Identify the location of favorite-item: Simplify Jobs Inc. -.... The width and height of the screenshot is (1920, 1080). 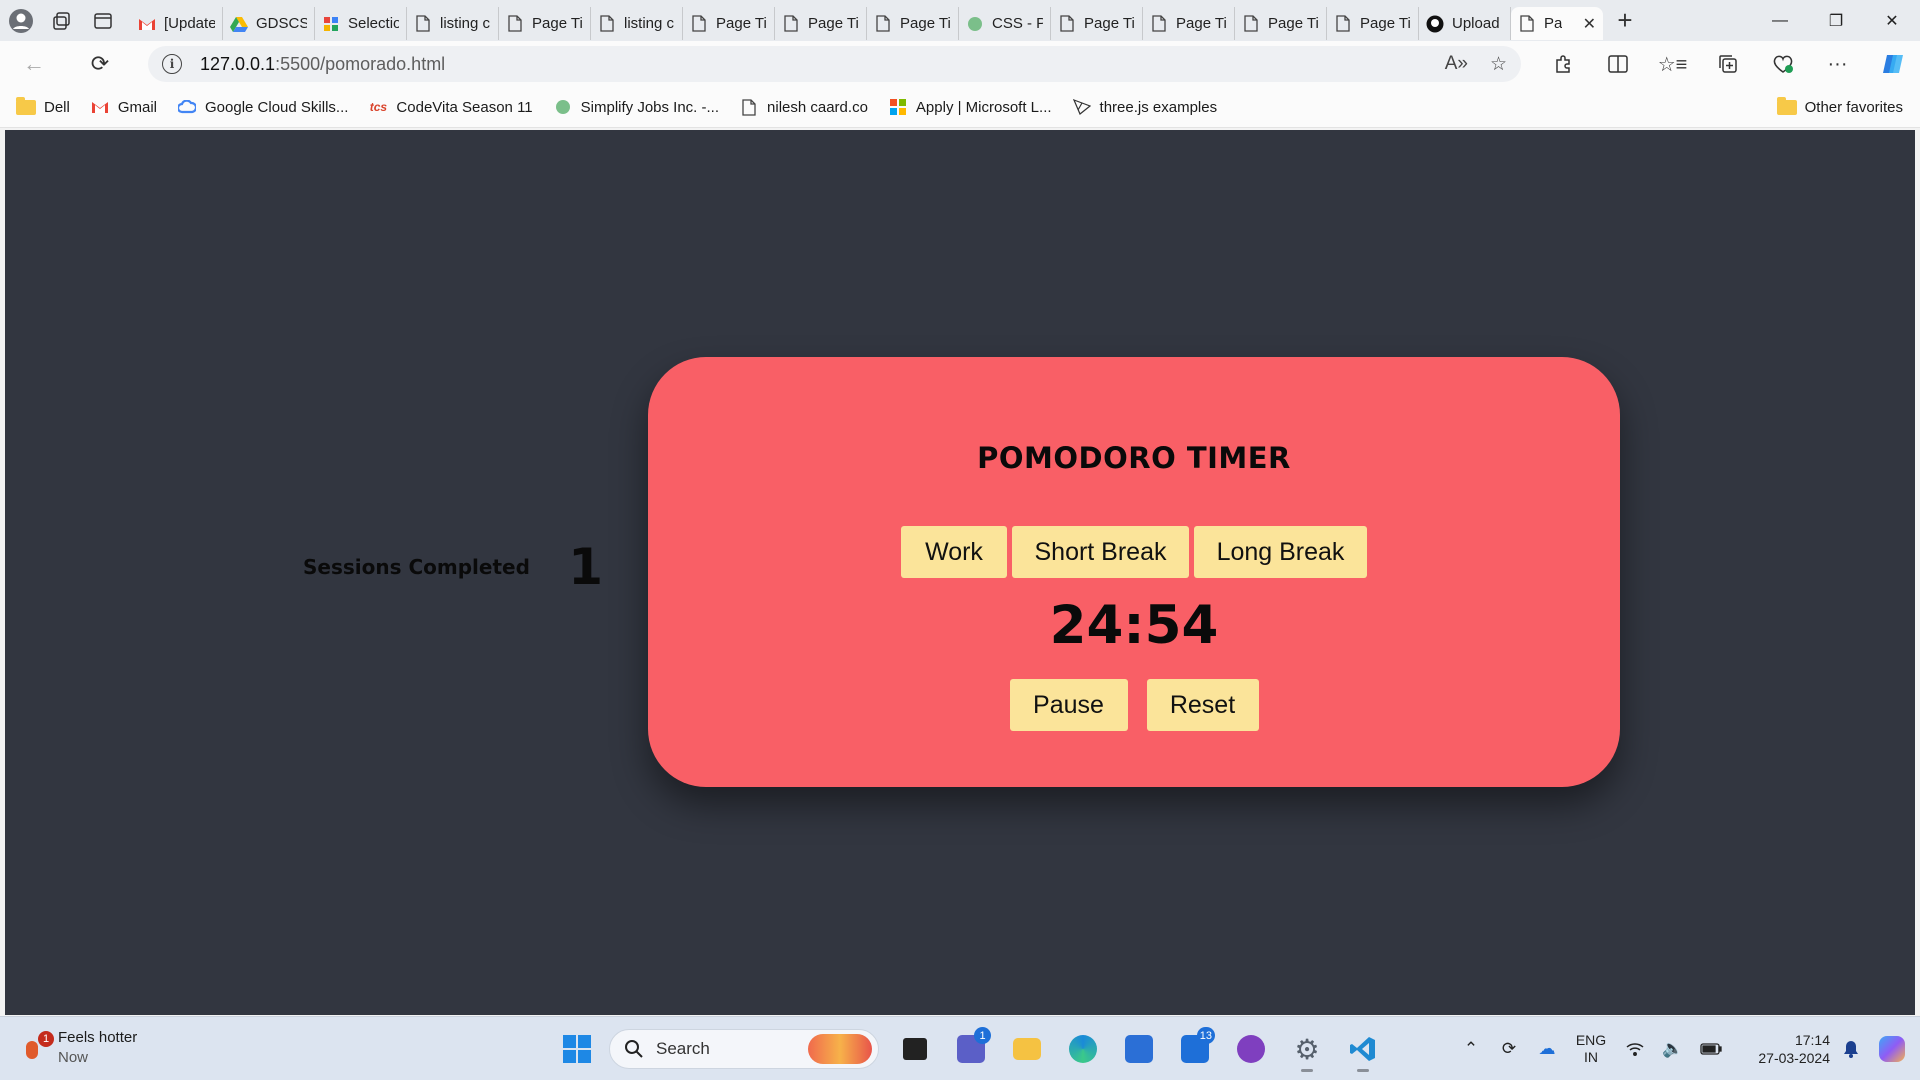
(636, 107).